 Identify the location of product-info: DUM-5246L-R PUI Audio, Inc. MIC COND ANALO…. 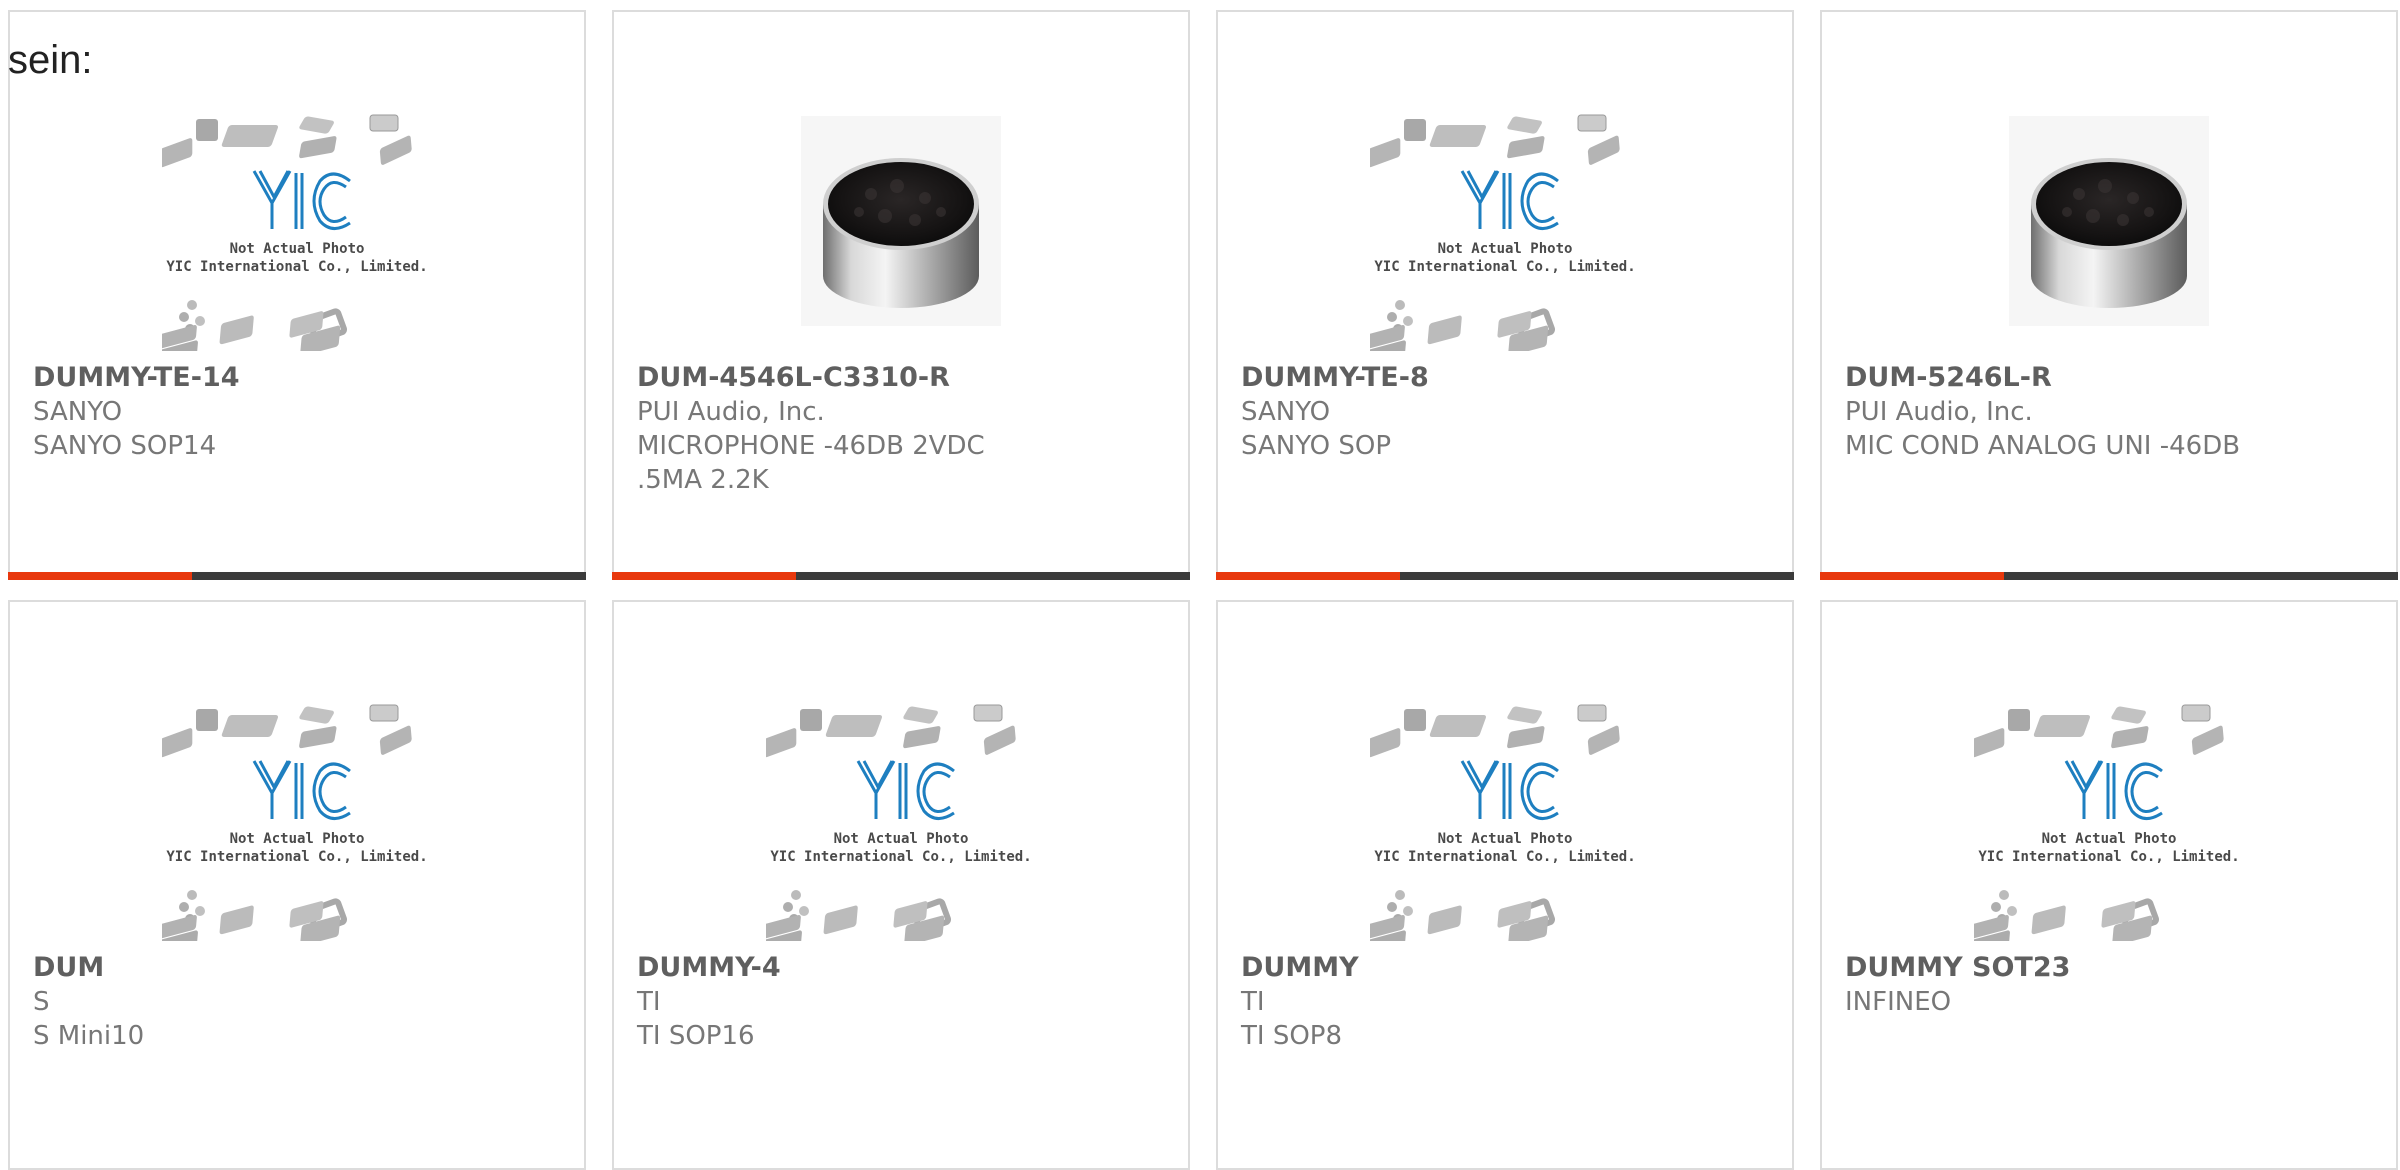
(2110, 412).